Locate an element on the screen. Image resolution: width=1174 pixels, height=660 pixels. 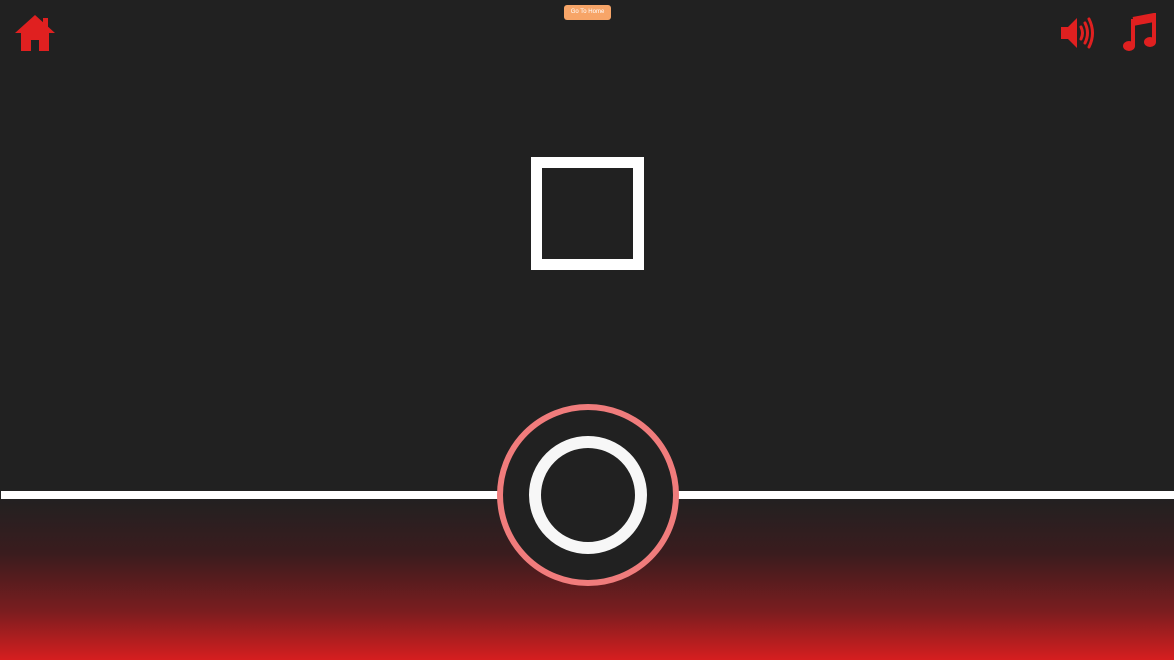
music-note-icon is located at coordinates (1139, 31).